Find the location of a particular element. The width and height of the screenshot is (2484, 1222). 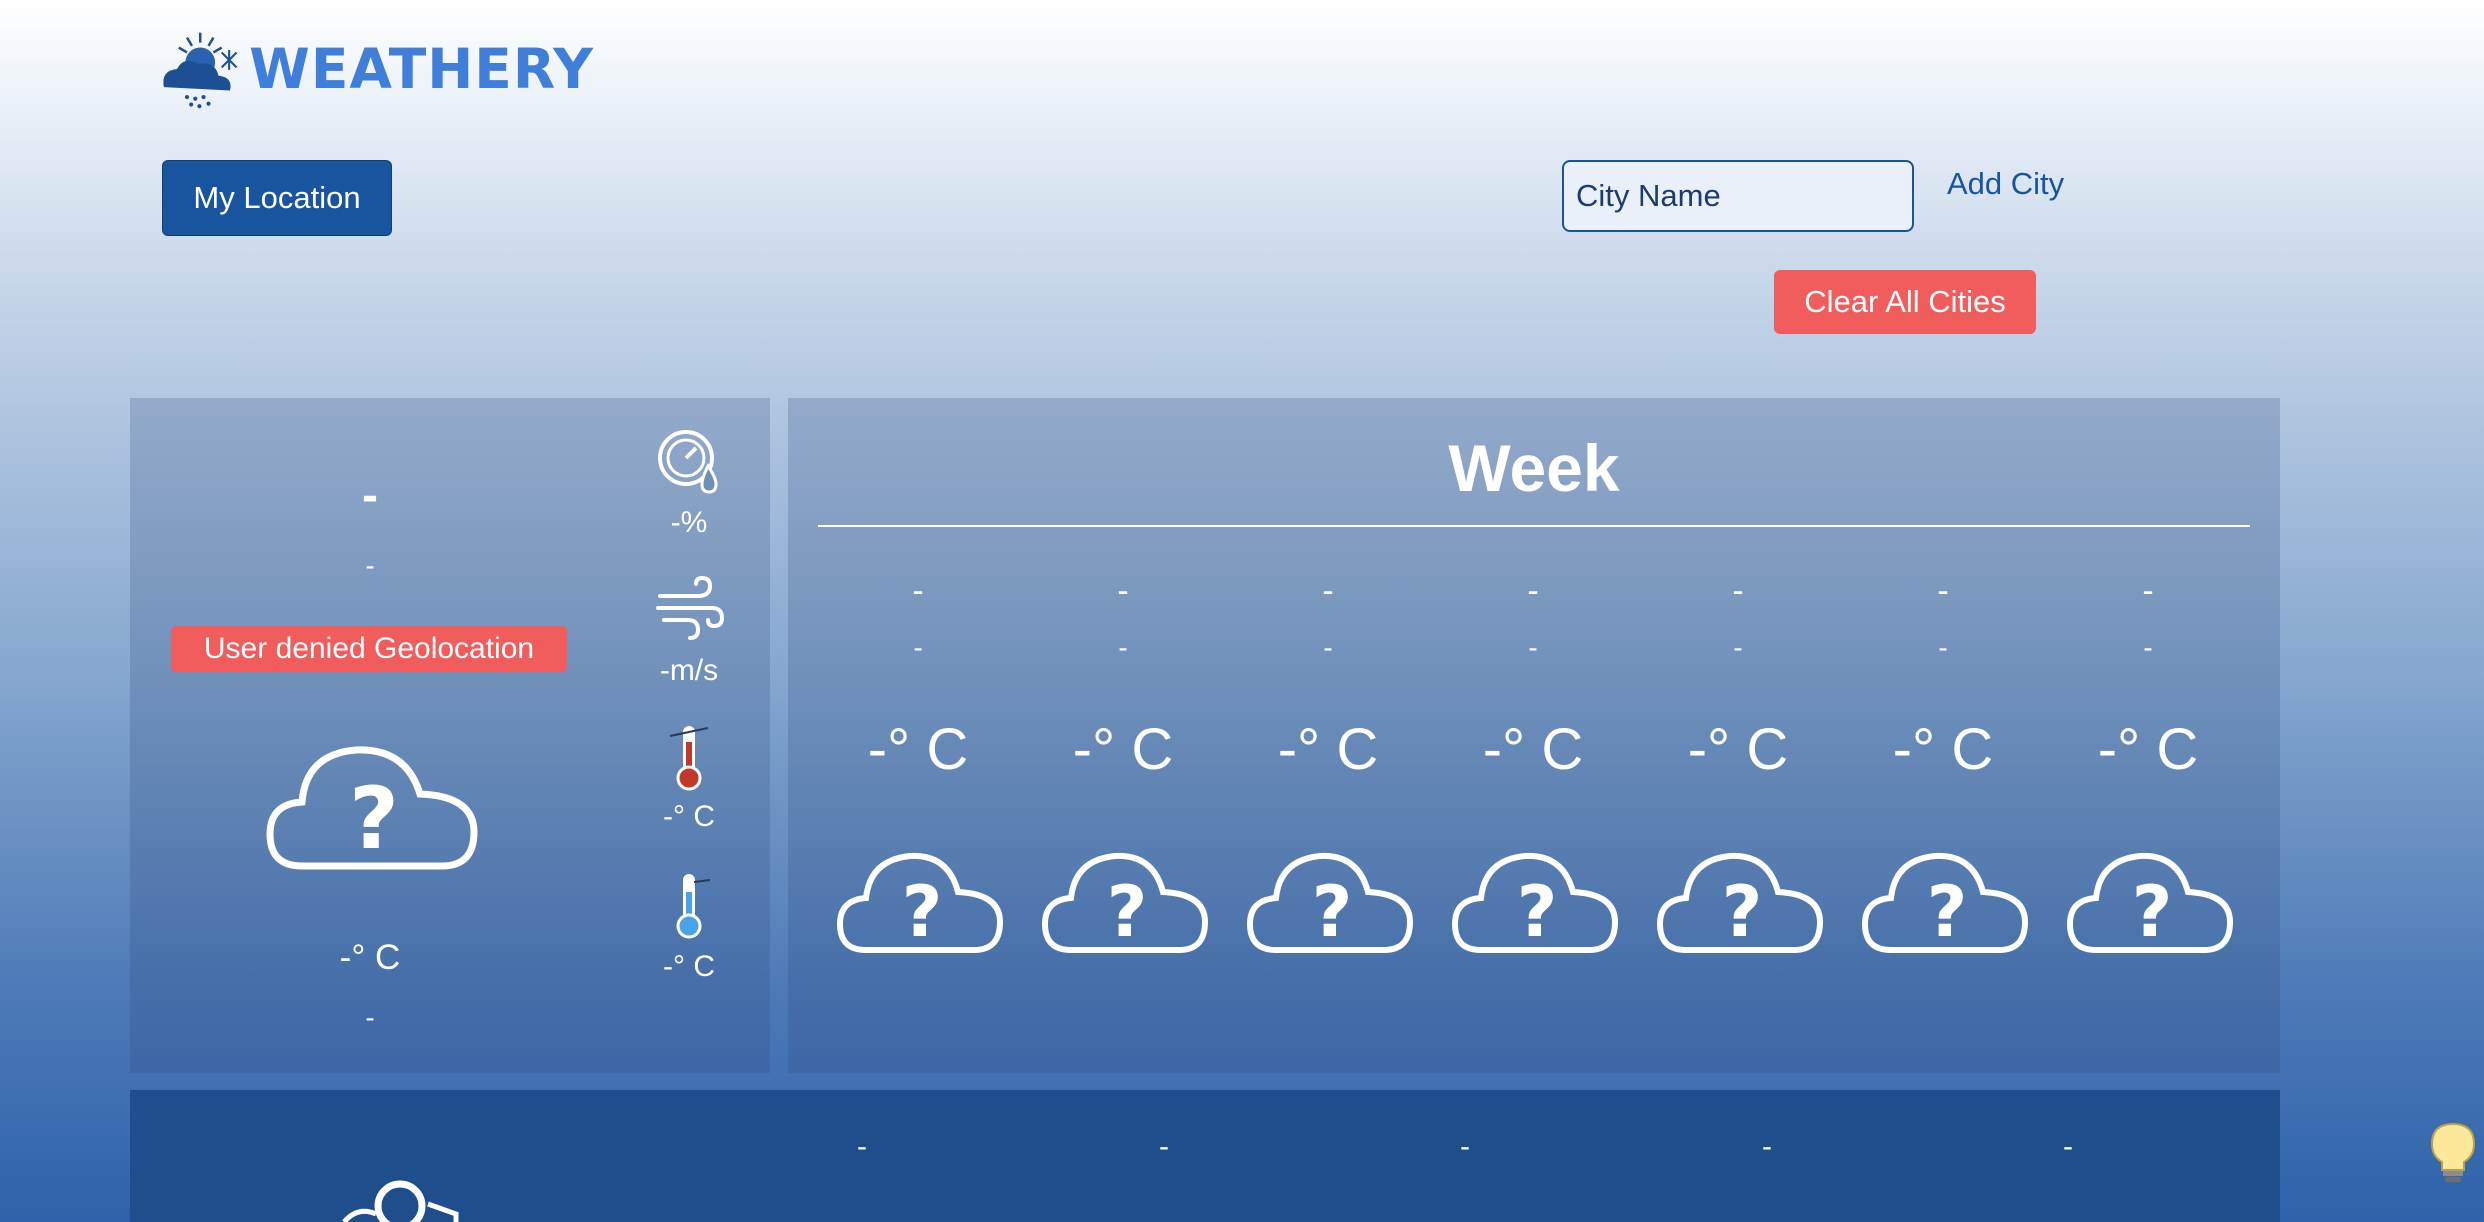

brand-logo: WEATHERY is located at coordinates (374, 68).